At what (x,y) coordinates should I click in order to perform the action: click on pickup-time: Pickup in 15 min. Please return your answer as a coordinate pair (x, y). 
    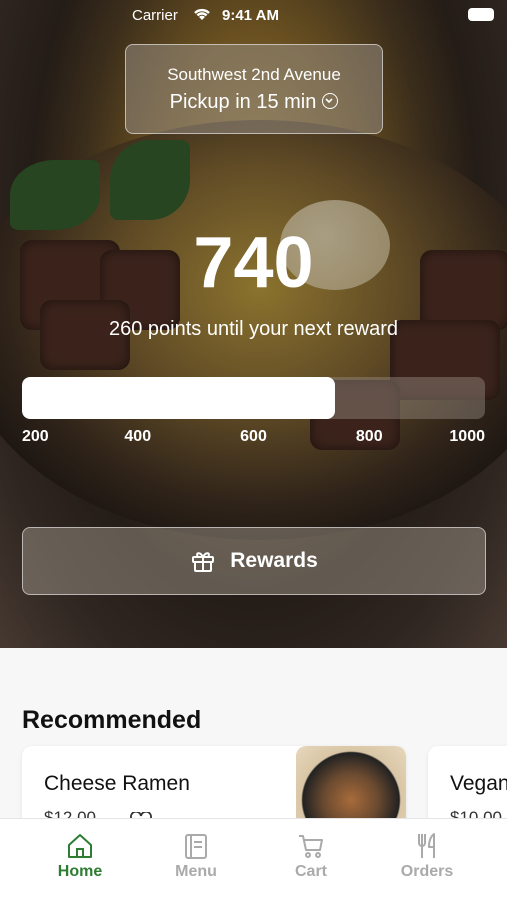
    Looking at the image, I should click on (254, 102).